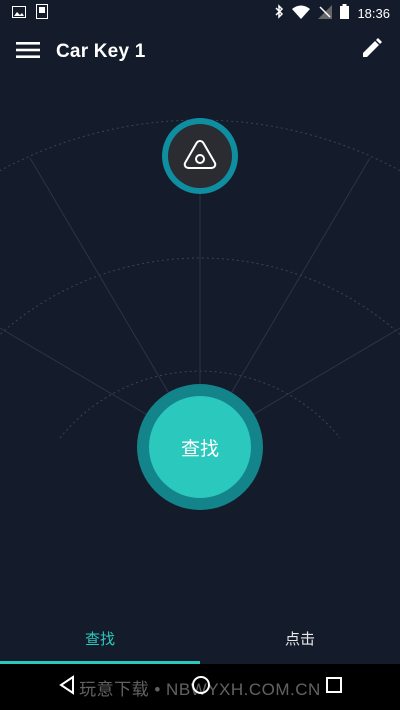  I want to click on clock-time: 18:36, so click(373, 13).